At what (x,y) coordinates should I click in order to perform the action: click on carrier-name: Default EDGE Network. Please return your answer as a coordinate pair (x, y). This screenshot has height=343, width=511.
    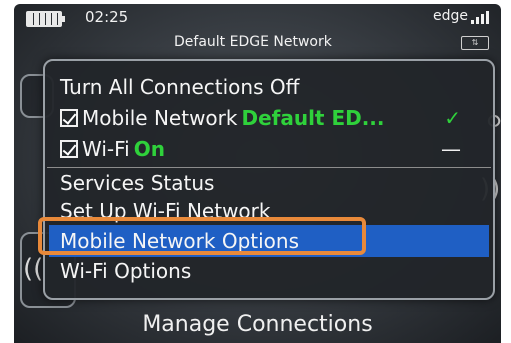
    Looking at the image, I should click on (253, 42).